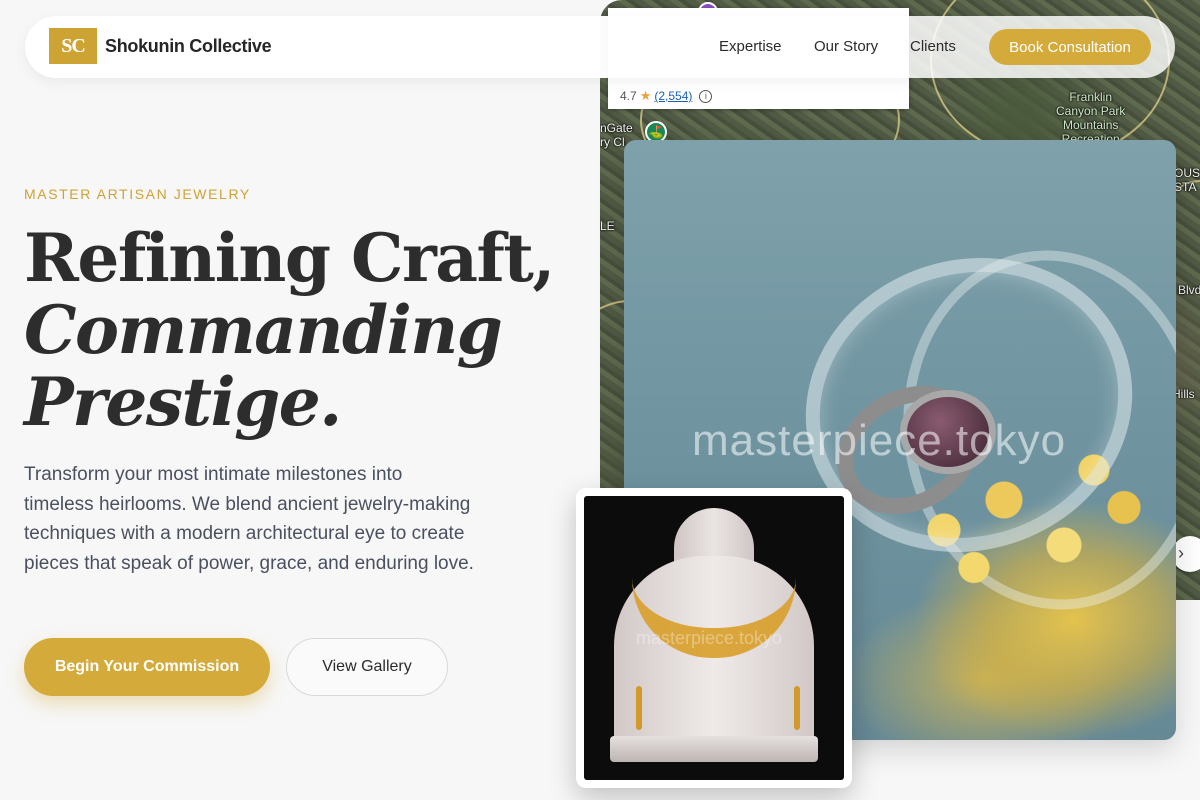 The image size is (1200, 800). Describe the element at coordinates (709, 638) in the screenshot. I see `inset-watermark: masterpiece.tokyo` at that location.